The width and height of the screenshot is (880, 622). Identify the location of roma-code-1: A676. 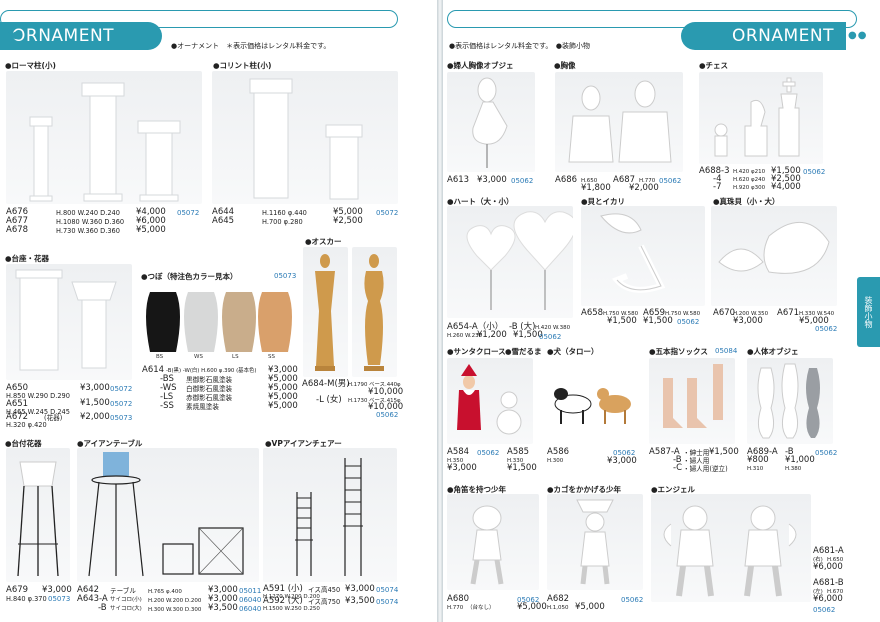
(17, 212).